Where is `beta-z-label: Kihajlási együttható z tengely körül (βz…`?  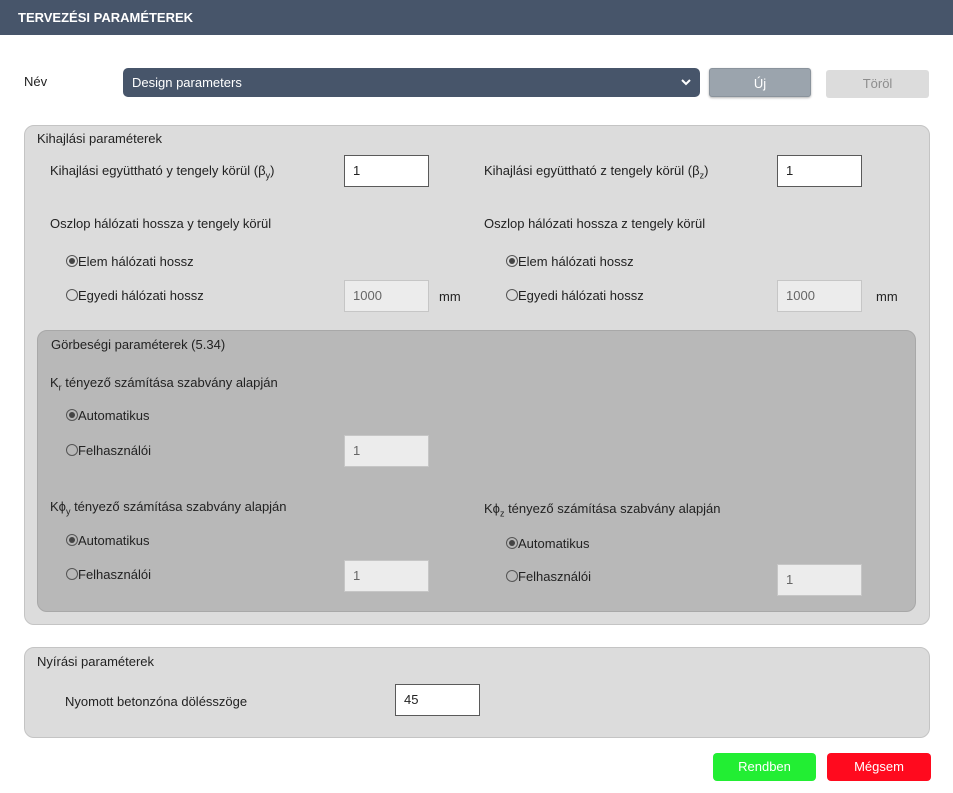 beta-z-label: Kihajlási együttható z tengely körül (βz… is located at coordinates (596, 172).